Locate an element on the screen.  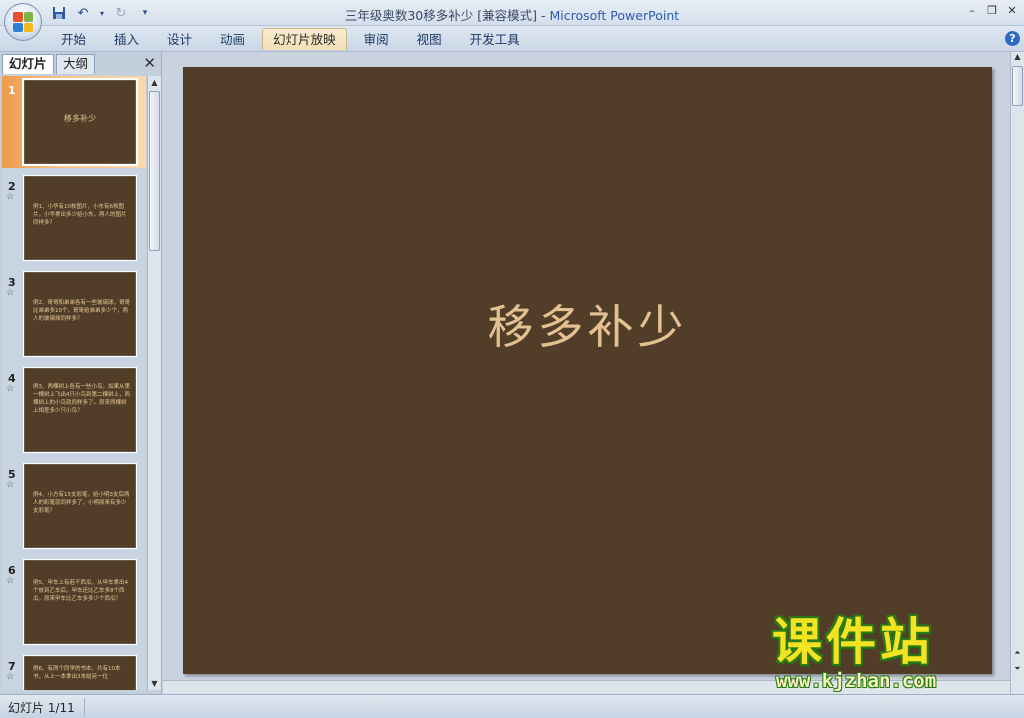
thumb-number: 1 is located at coordinates (12, 90).